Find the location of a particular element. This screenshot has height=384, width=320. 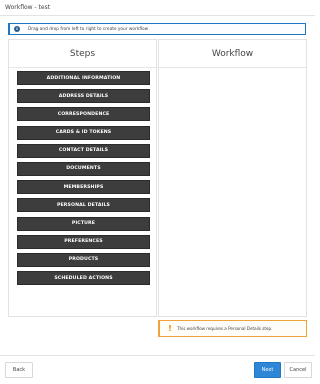

workflow-panel-heading: Workflow is located at coordinates (232, 54).